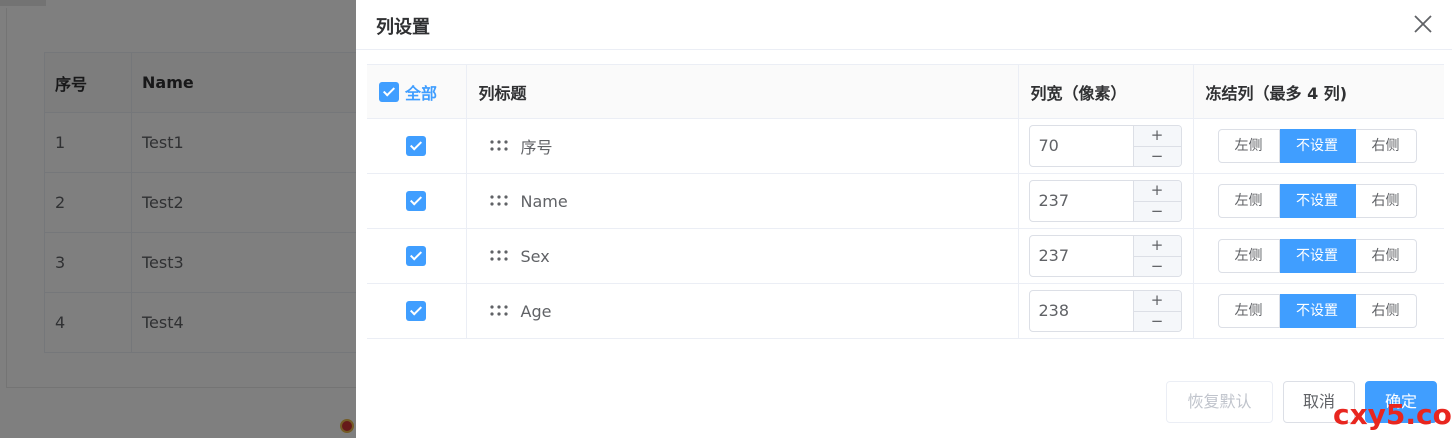  I want to click on settings-row-age: Age 238 + − 左侧 不设置 右侧, so click(906, 311).